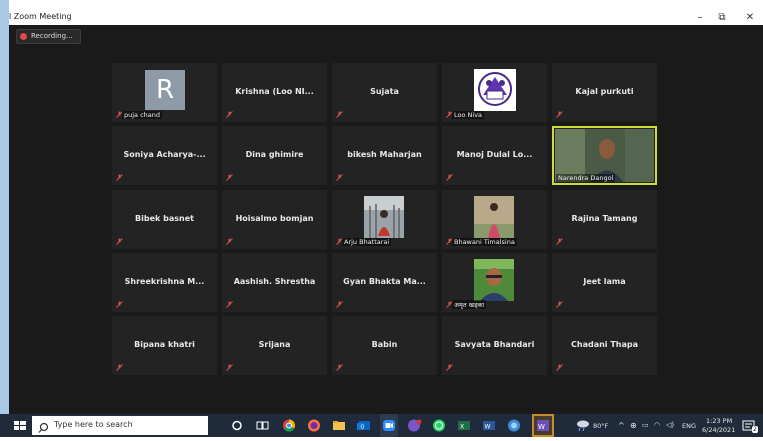  Describe the element at coordinates (700, 17) in the screenshot. I see `minimize-button: –` at that location.